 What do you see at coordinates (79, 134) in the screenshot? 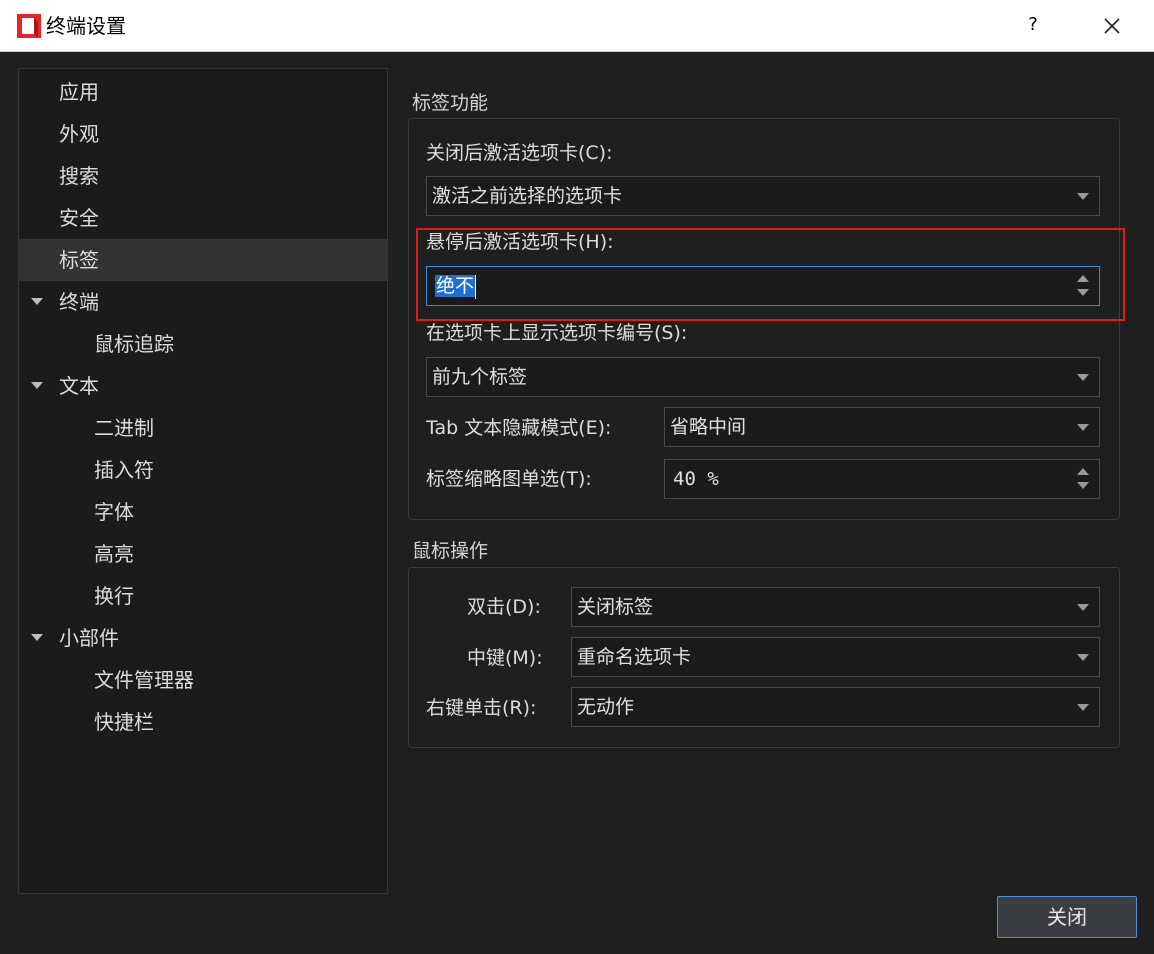
I see `nav-item-label: 外观` at bounding box center [79, 134].